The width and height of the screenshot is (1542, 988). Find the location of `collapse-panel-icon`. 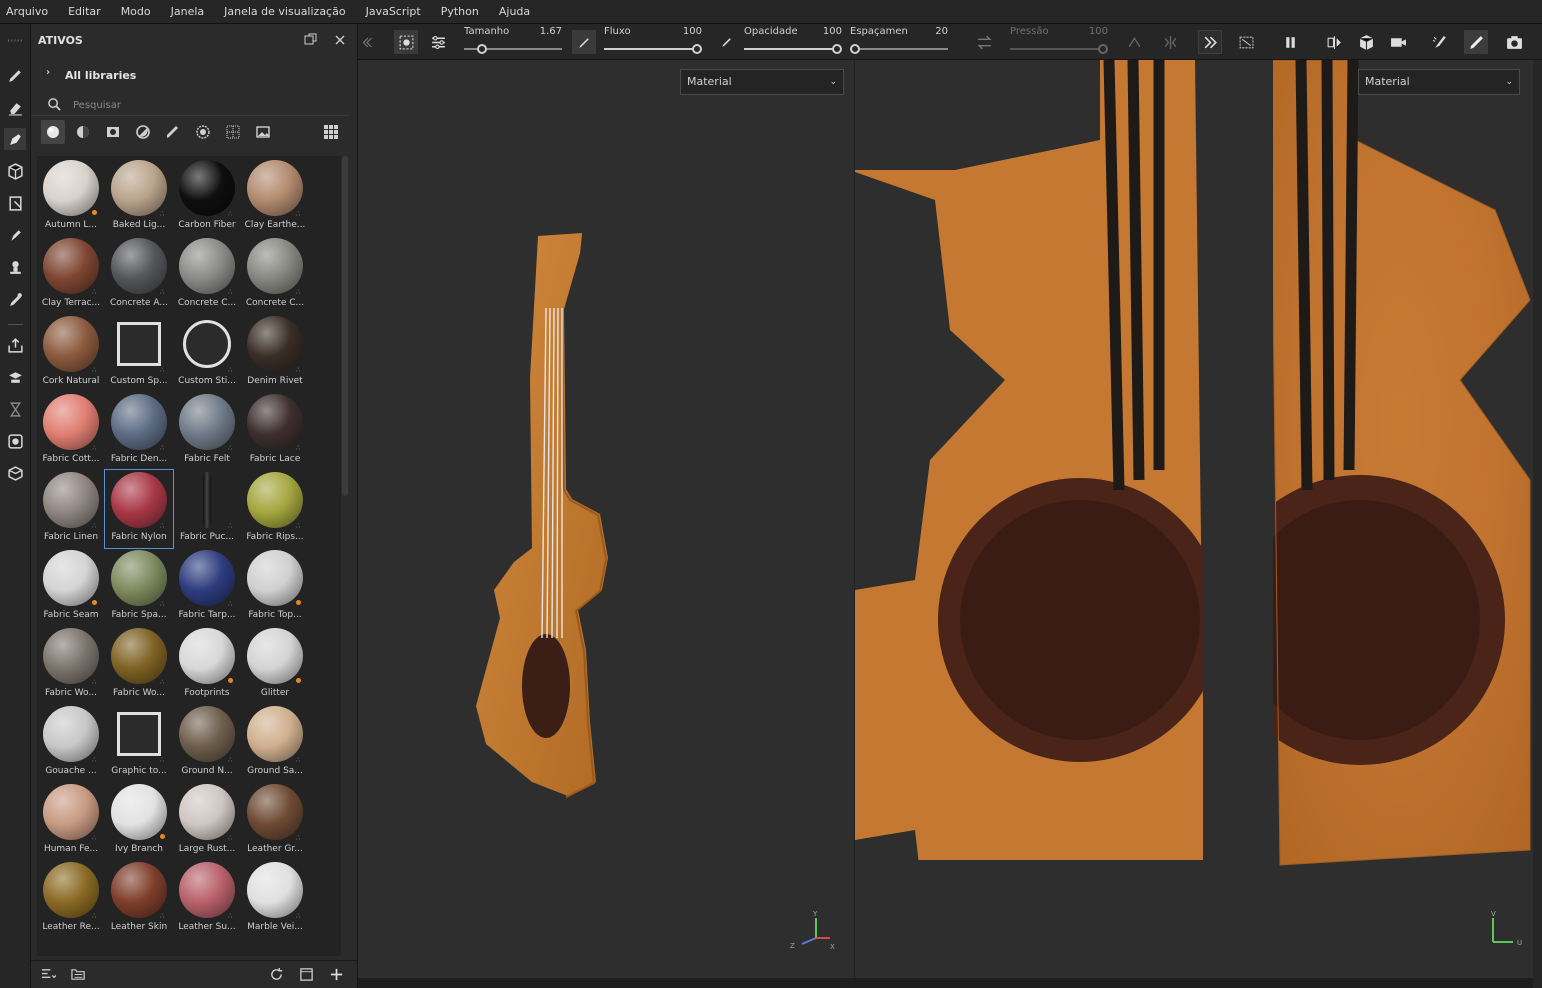

collapse-panel-icon is located at coordinates (367, 42).